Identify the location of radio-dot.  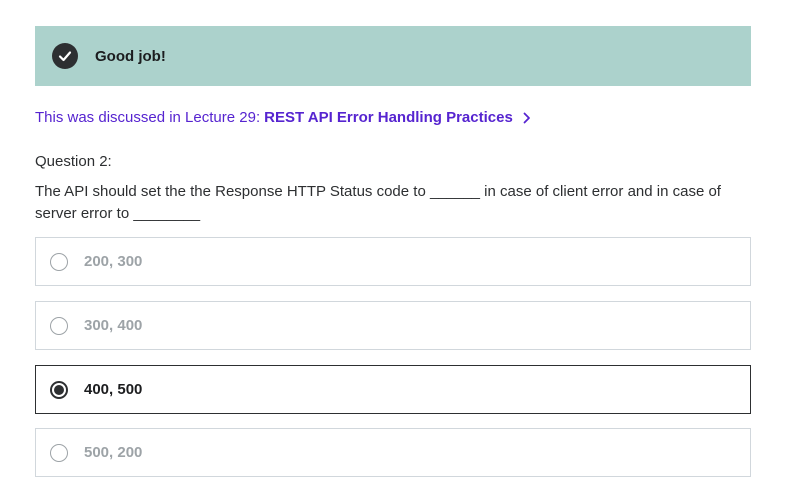
(59, 389).